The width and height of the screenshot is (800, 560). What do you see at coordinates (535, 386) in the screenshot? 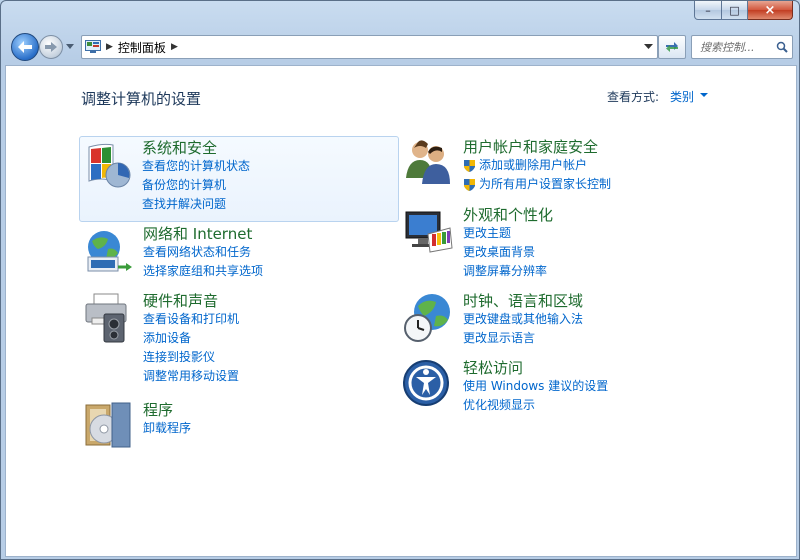
I see `link-windows-recommended-settings: 使用 Windows 建议的设置` at bounding box center [535, 386].